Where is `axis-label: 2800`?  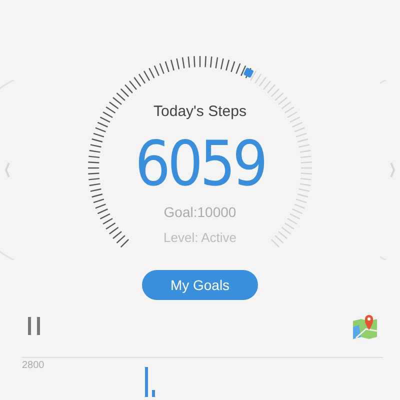 axis-label: 2800 is located at coordinates (33, 365).